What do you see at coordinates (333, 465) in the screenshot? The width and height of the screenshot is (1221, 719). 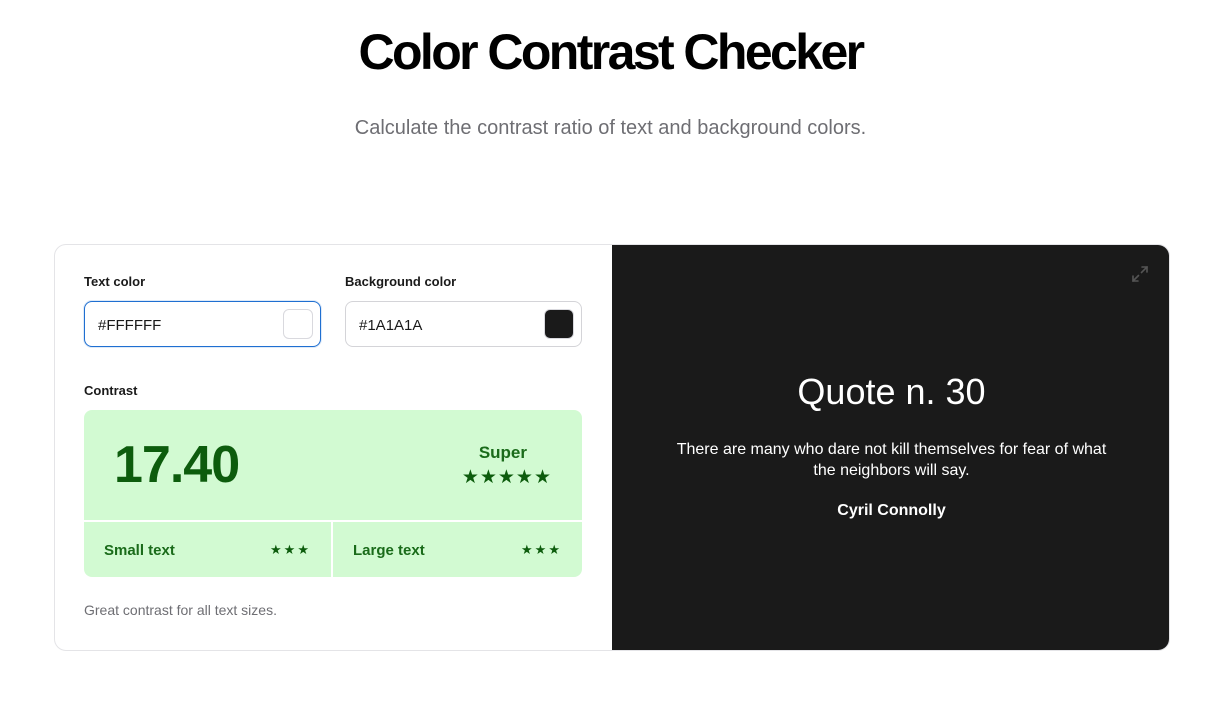 I see `contrast-summary: 17.40 Super ★★★★★` at bounding box center [333, 465].